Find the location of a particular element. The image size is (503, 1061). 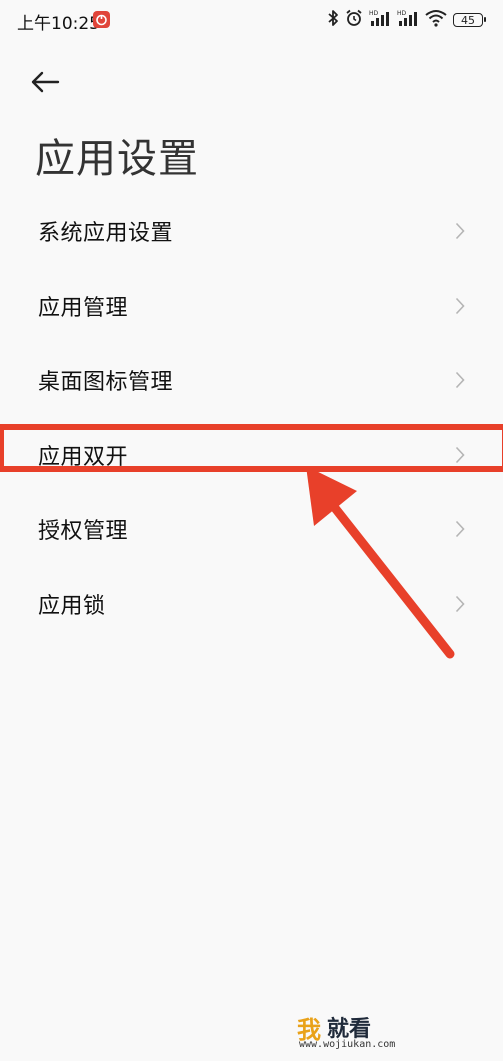

status-bar: 上午10:25 HD HD 45 is located at coordinates (251, 20).